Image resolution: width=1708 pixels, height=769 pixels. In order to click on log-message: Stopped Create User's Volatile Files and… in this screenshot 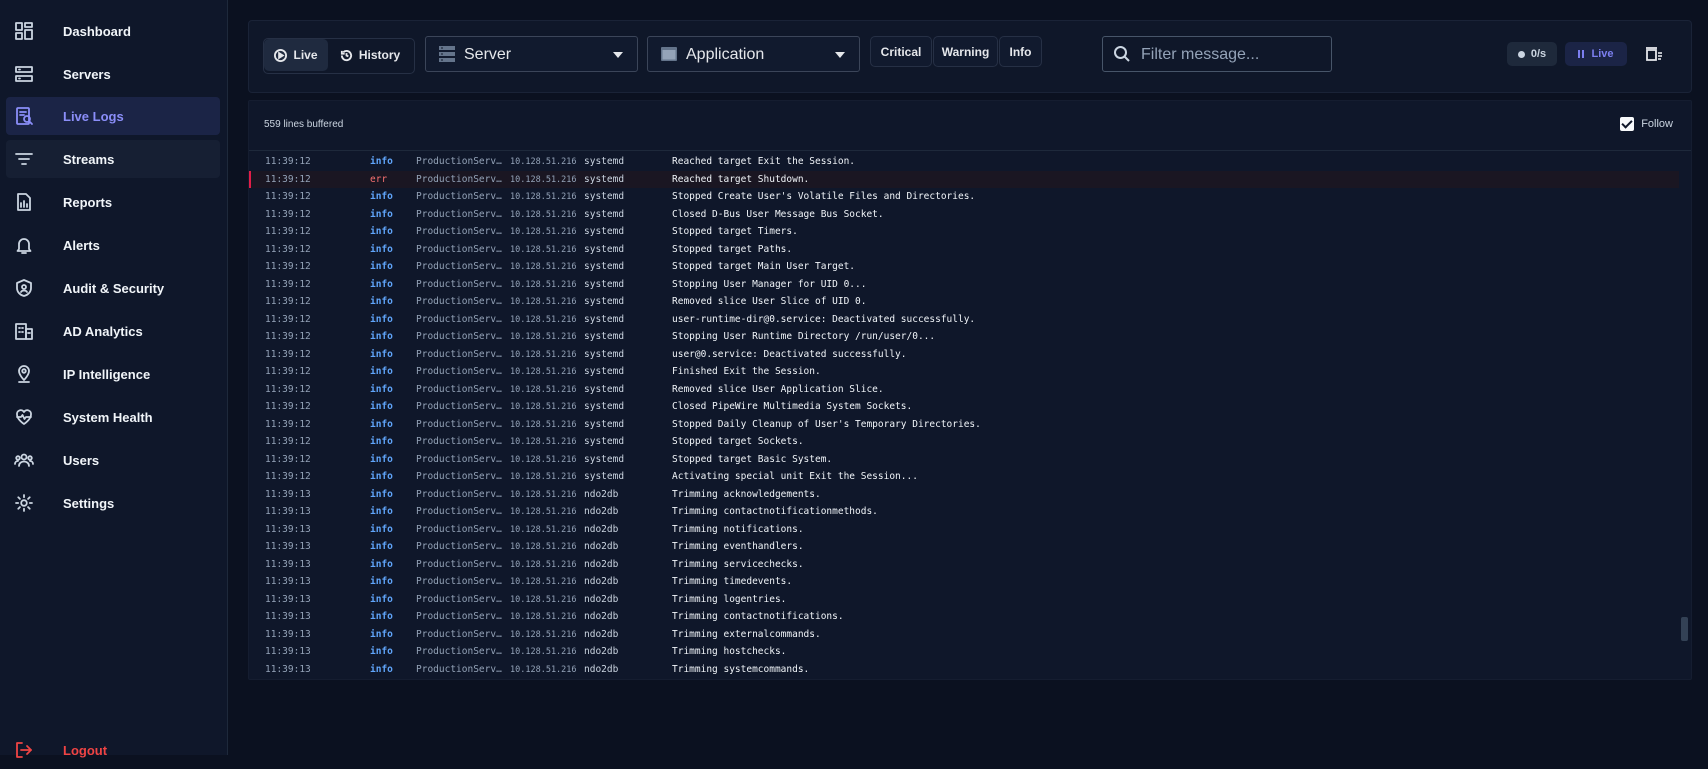, I will do `click(824, 196)`.